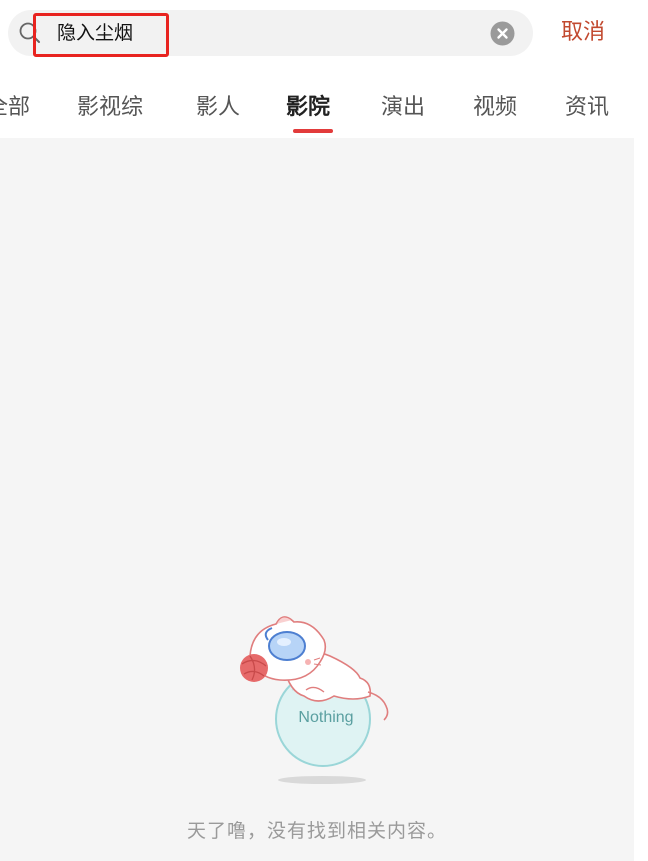  What do you see at coordinates (15, 108) in the screenshot?
I see `tab-all: 全部` at bounding box center [15, 108].